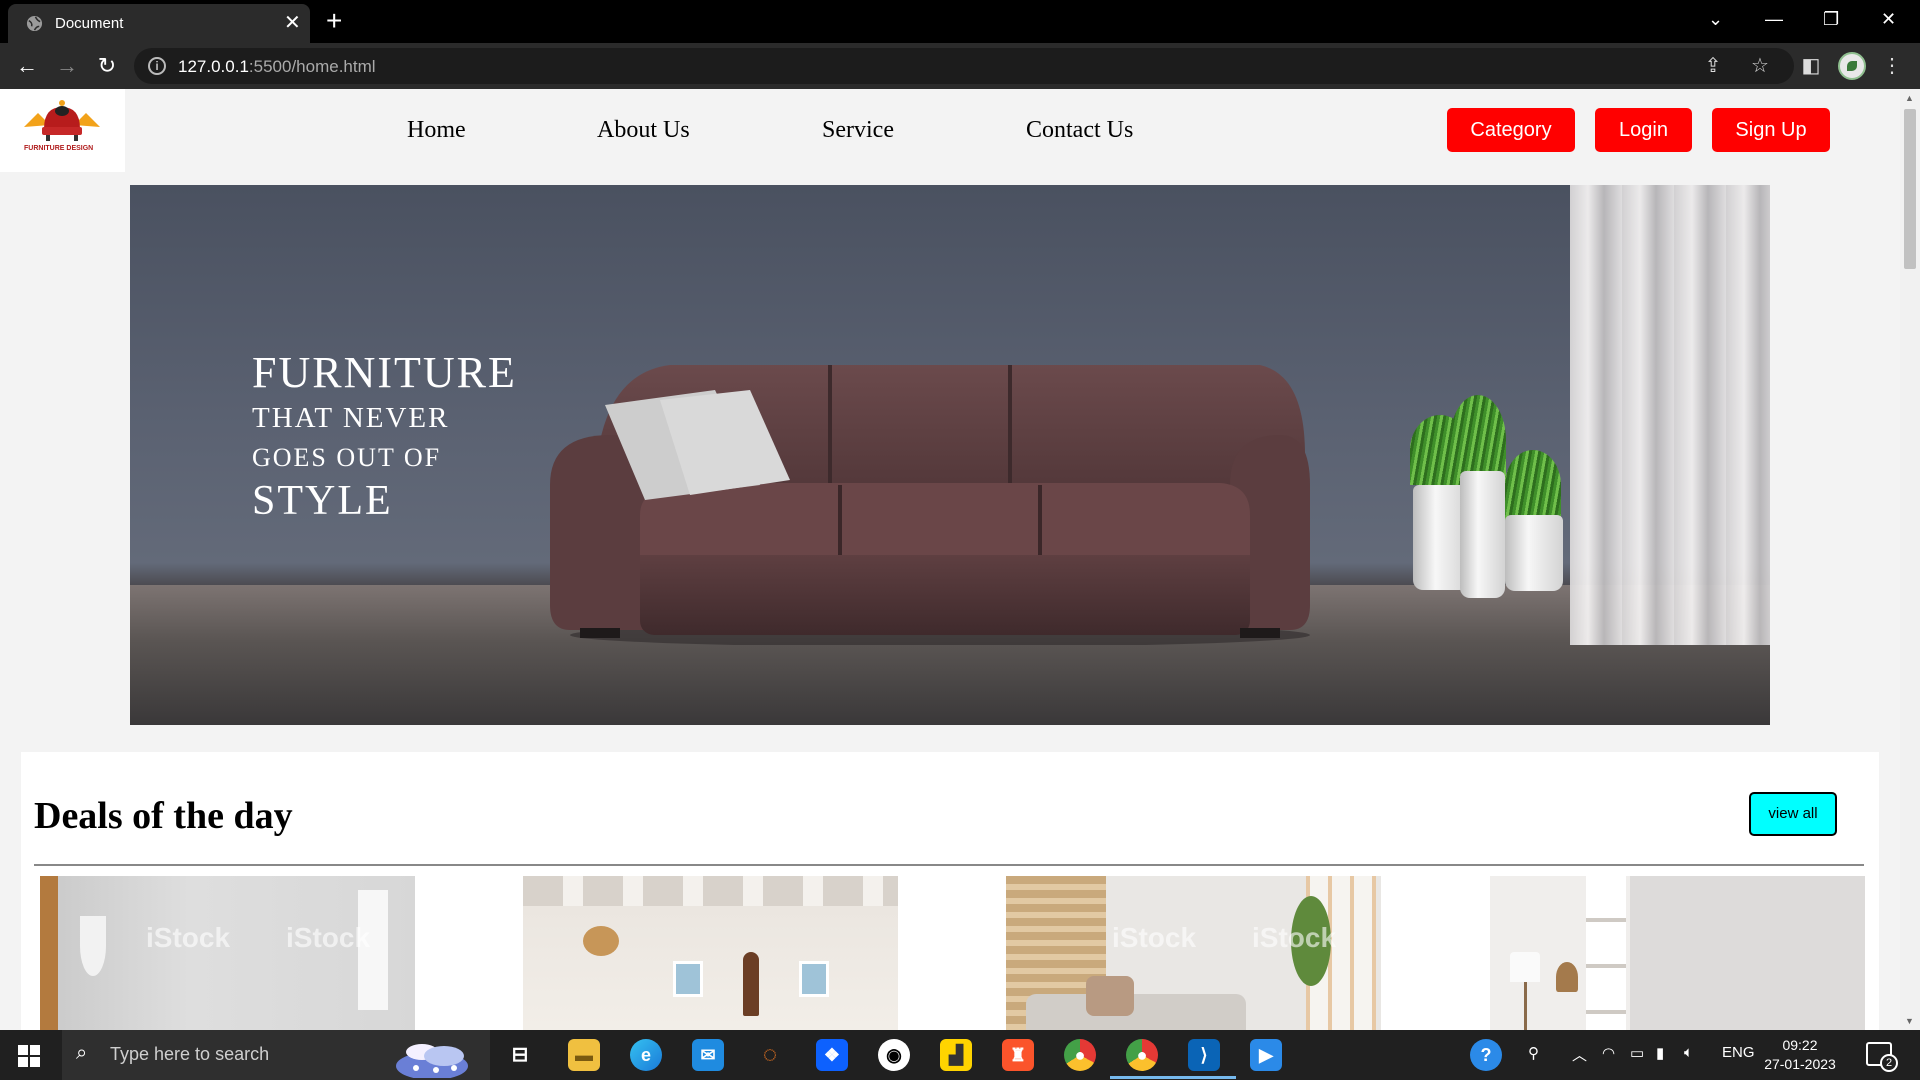 The image size is (1920, 1080). What do you see at coordinates (1909, 98) in the screenshot?
I see `scroll-up-icon: ▲` at bounding box center [1909, 98].